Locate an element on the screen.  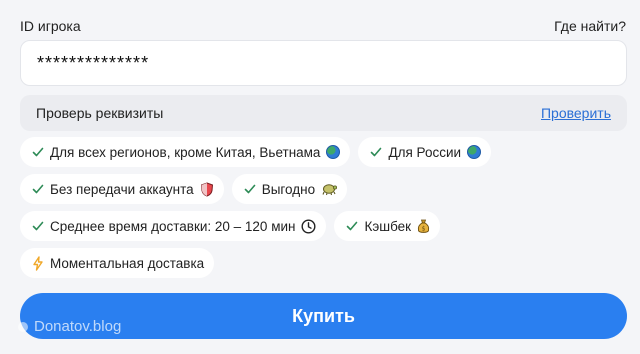
feature-chip-profitable: Выгодно is located at coordinates (289, 189).